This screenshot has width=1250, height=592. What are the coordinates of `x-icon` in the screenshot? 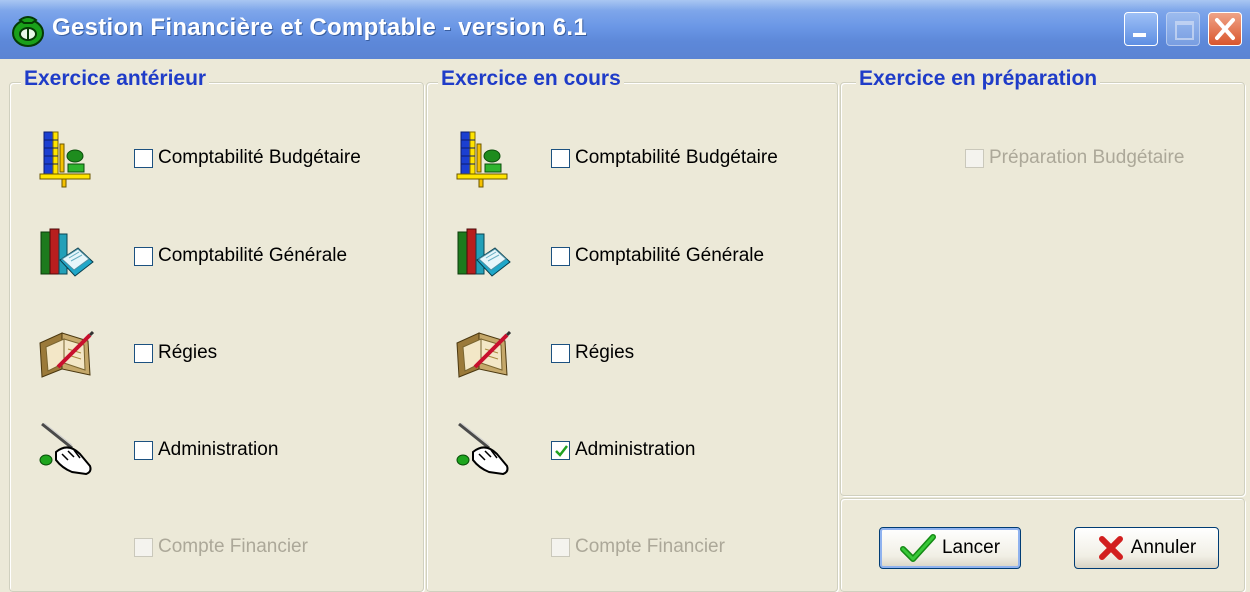 It's located at (1110, 548).